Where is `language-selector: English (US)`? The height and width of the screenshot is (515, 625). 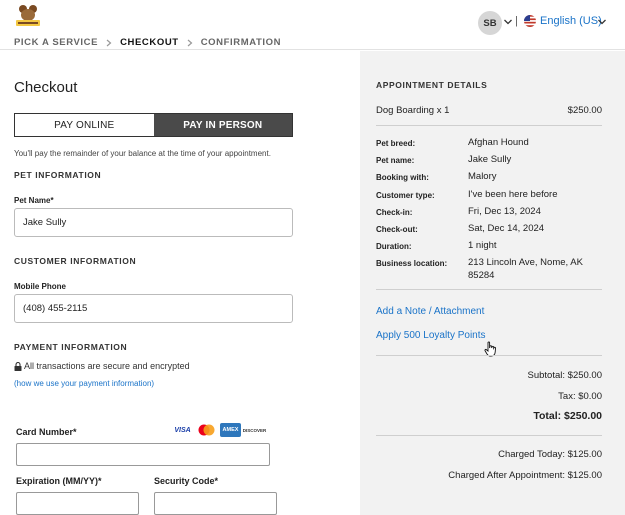
language-selector: English (US) is located at coordinates (571, 21).